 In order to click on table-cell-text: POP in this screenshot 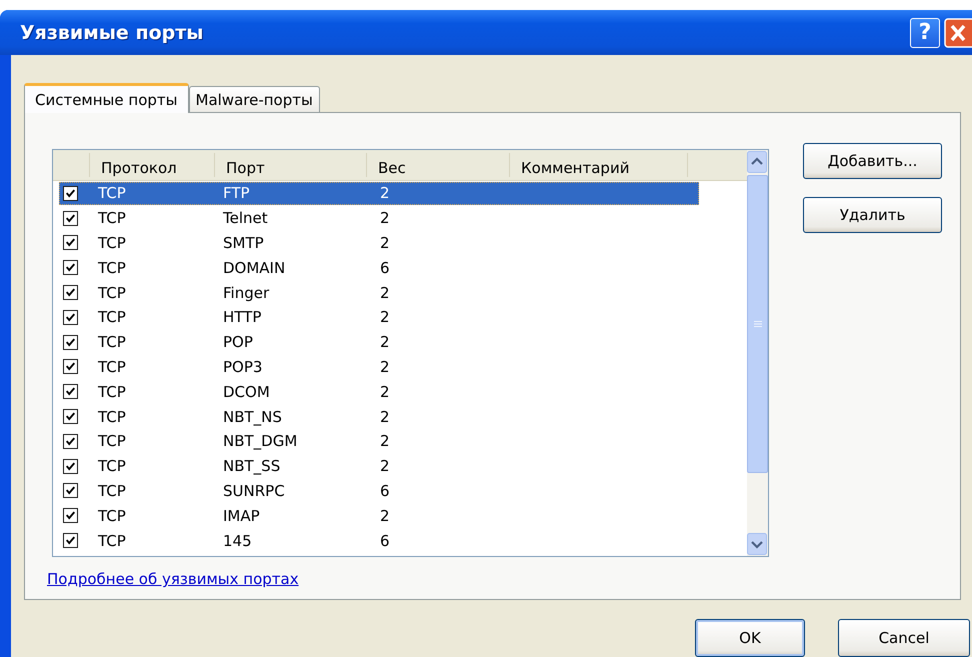, I will do `click(238, 342)`.